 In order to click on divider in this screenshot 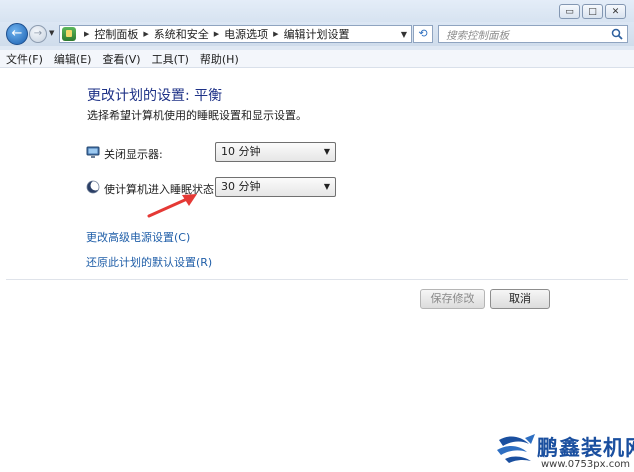, I will do `click(317, 279)`.